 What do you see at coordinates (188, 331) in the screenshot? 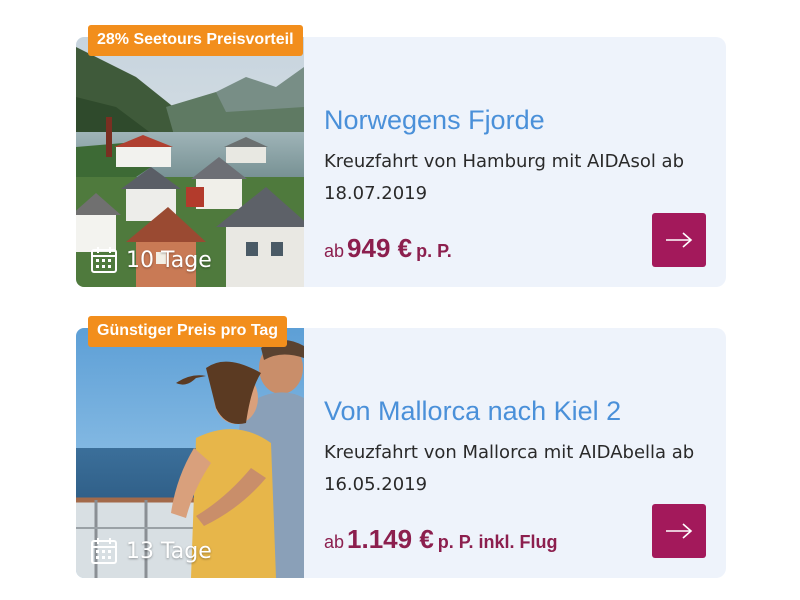
I see `highlight-badge: Günstiger Preis pro Tag` at bounding box center [188, 331].